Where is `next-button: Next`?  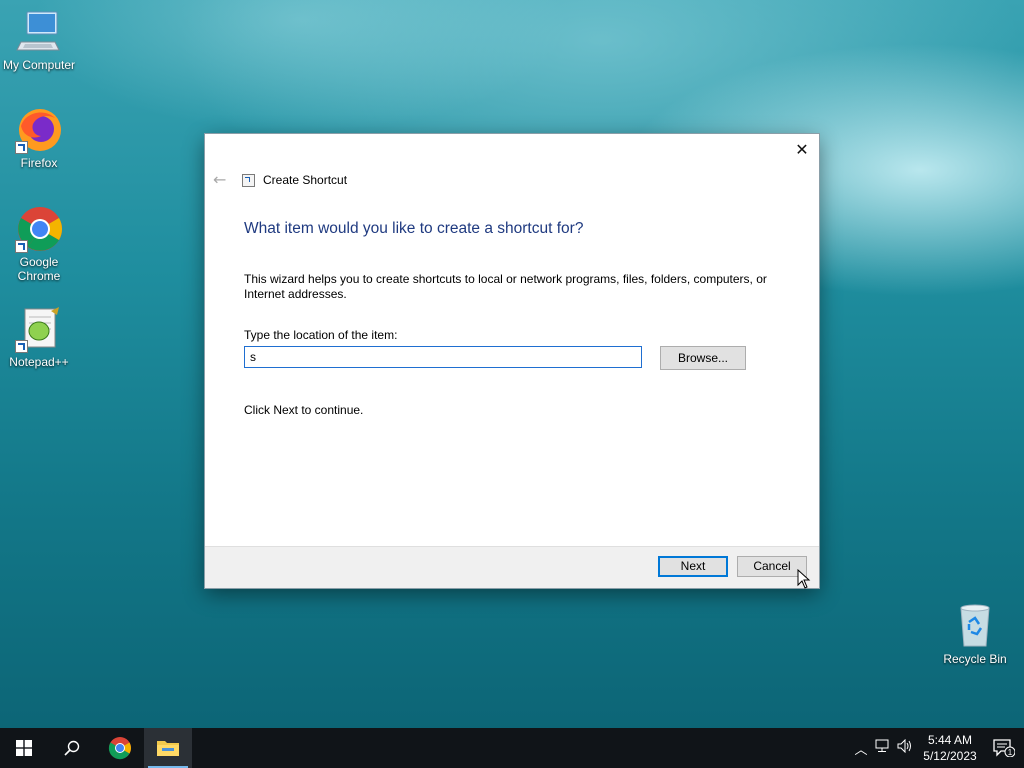
next-button: Next is located at coordinates (693, 566).